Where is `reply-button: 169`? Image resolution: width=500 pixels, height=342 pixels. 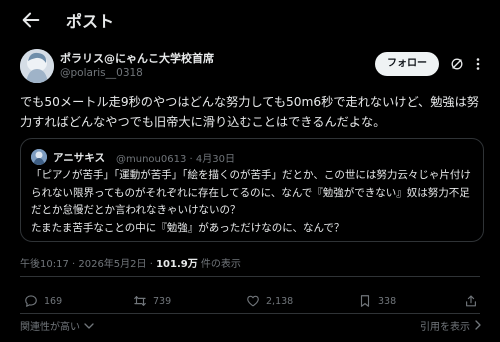 reply-button: 169 is located at coordinates (43, 301).